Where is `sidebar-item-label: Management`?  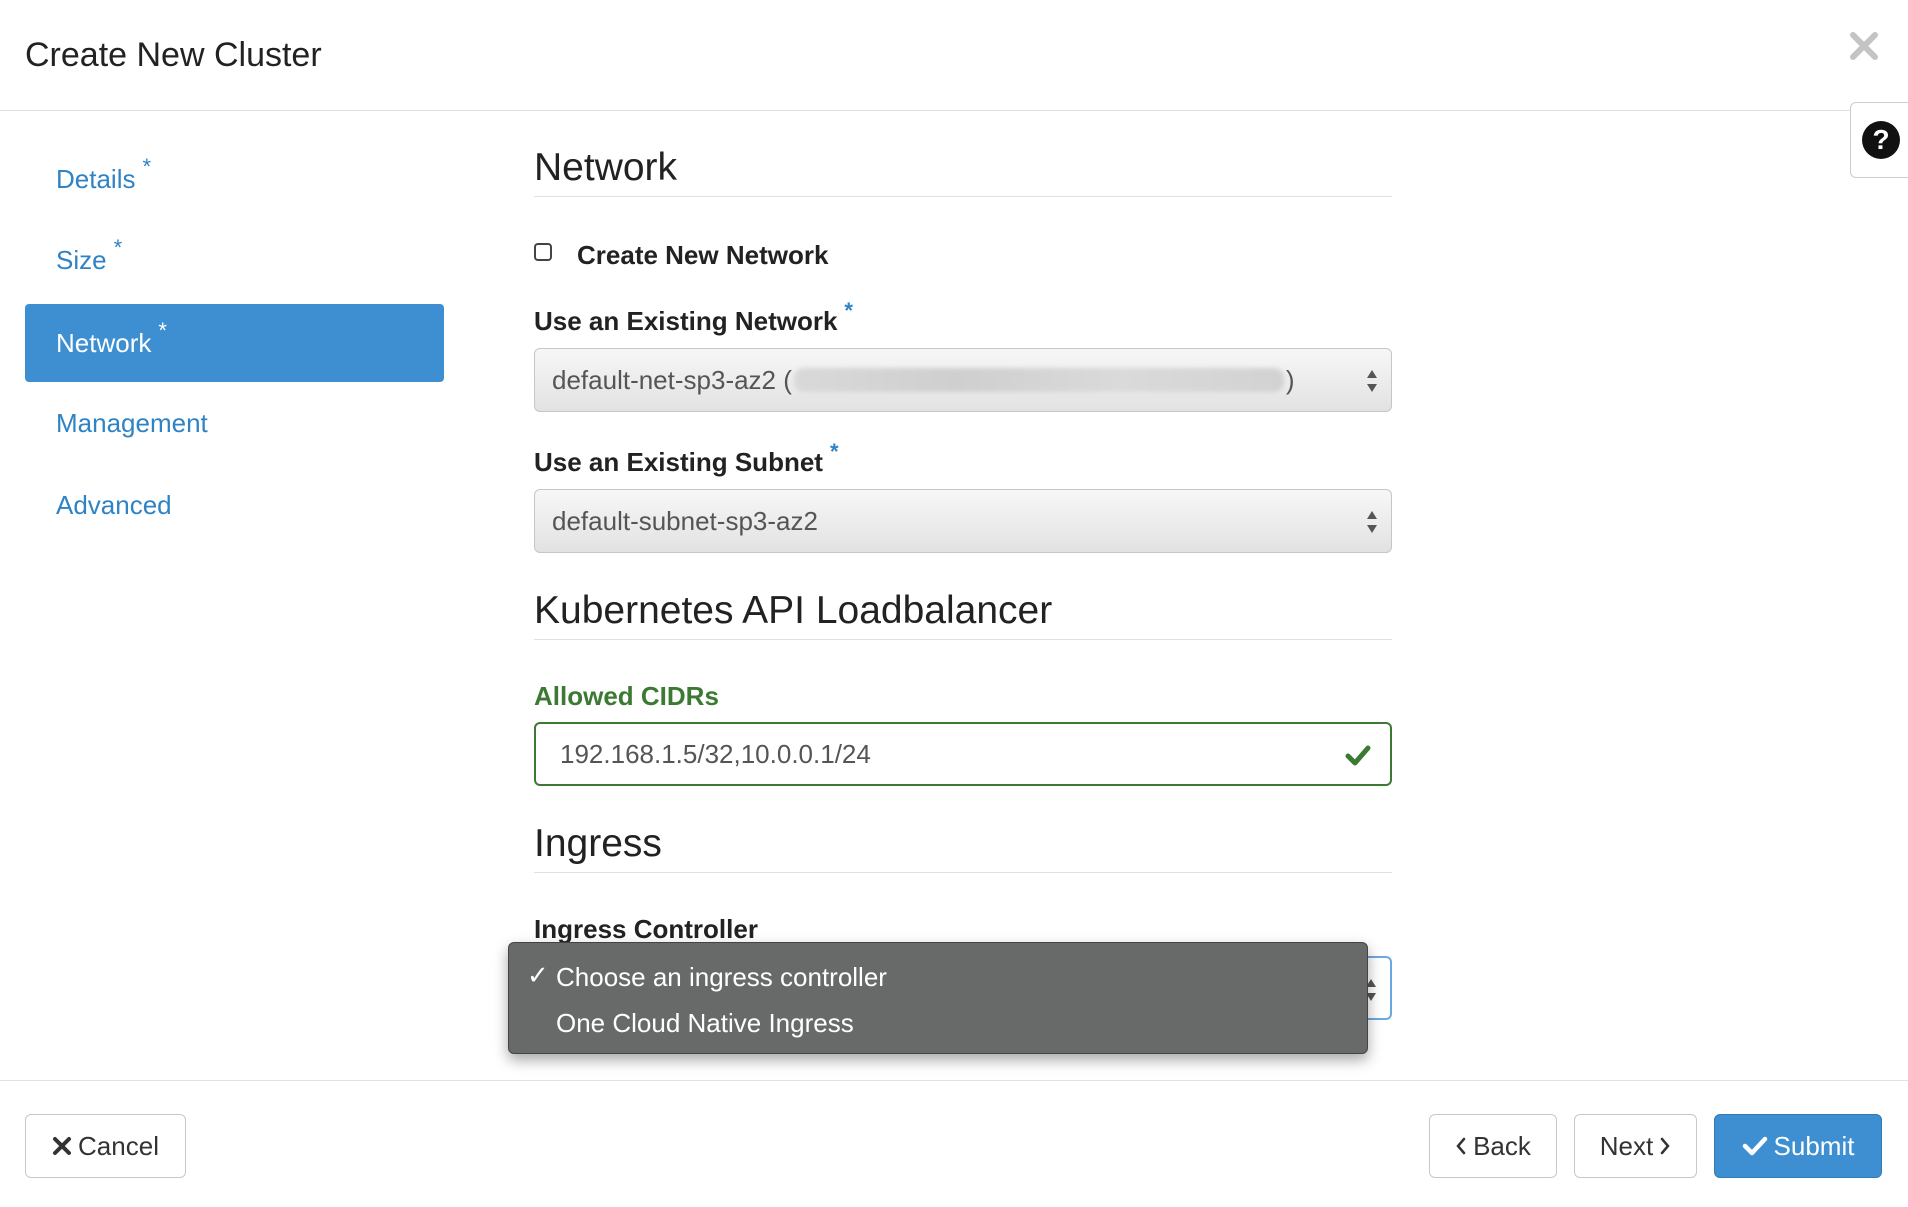
sidebar-item-label: Management is located at coordinates (132, 422).